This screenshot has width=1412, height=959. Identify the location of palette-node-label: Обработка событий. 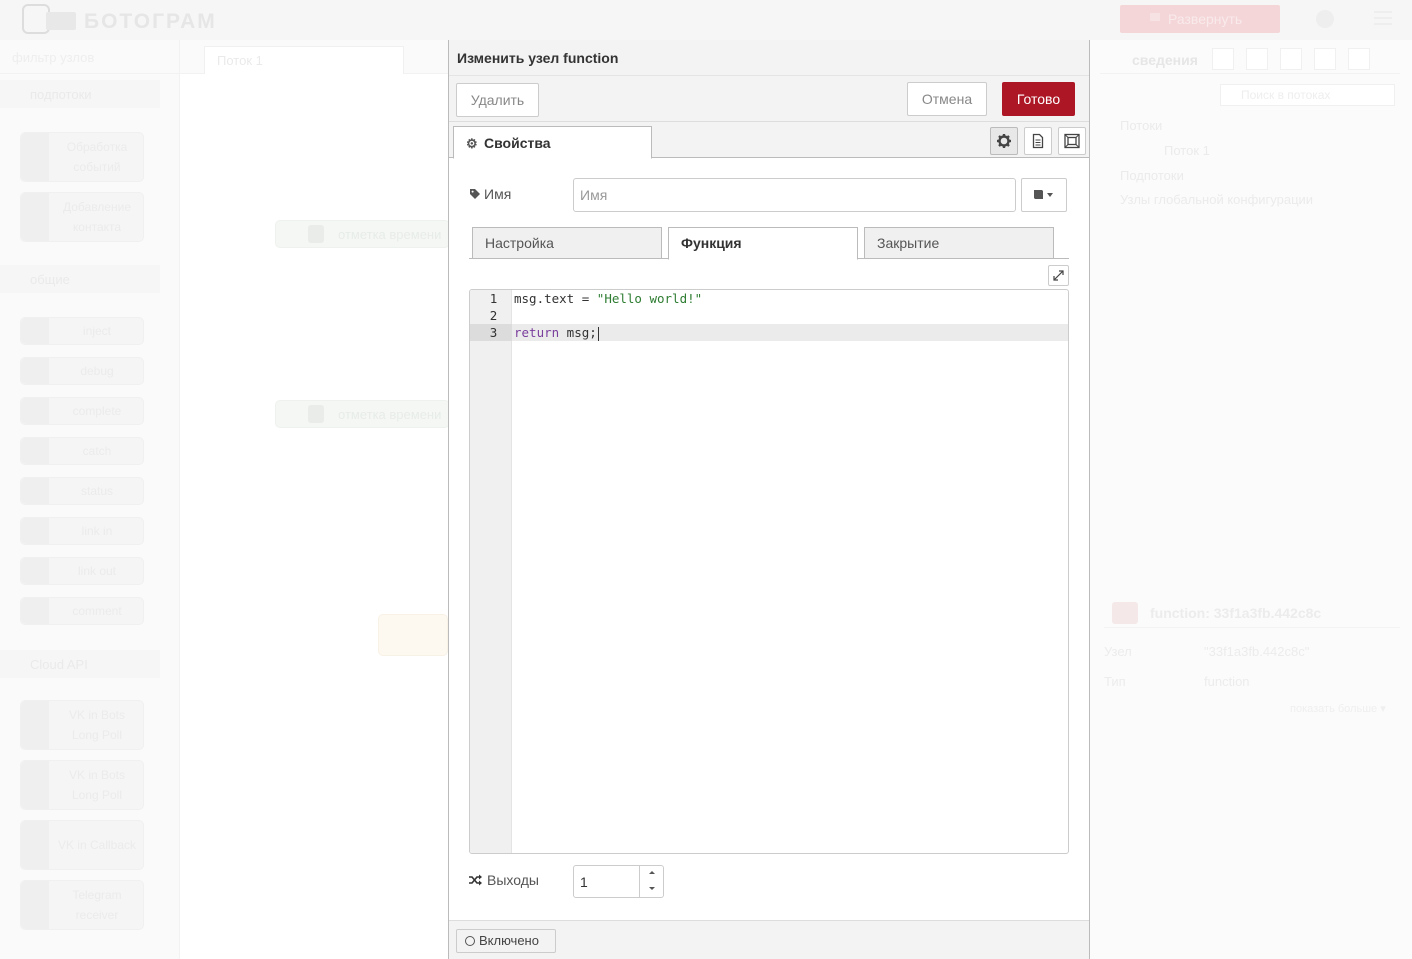
(97, 157).